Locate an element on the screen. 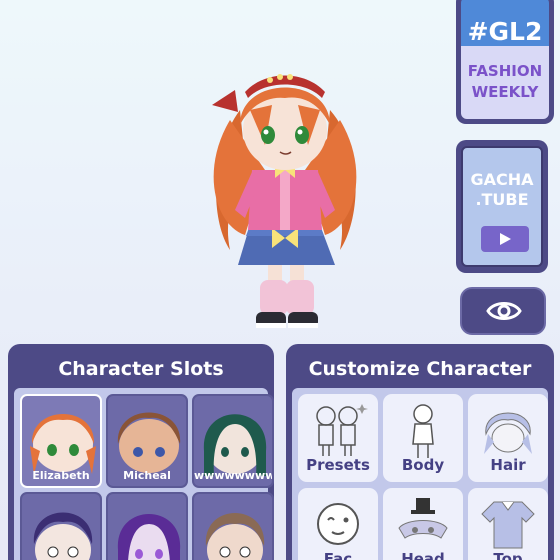  customize-grid-container: Presets Body Hair Fac Head Top is located at coordinates (420, 474).